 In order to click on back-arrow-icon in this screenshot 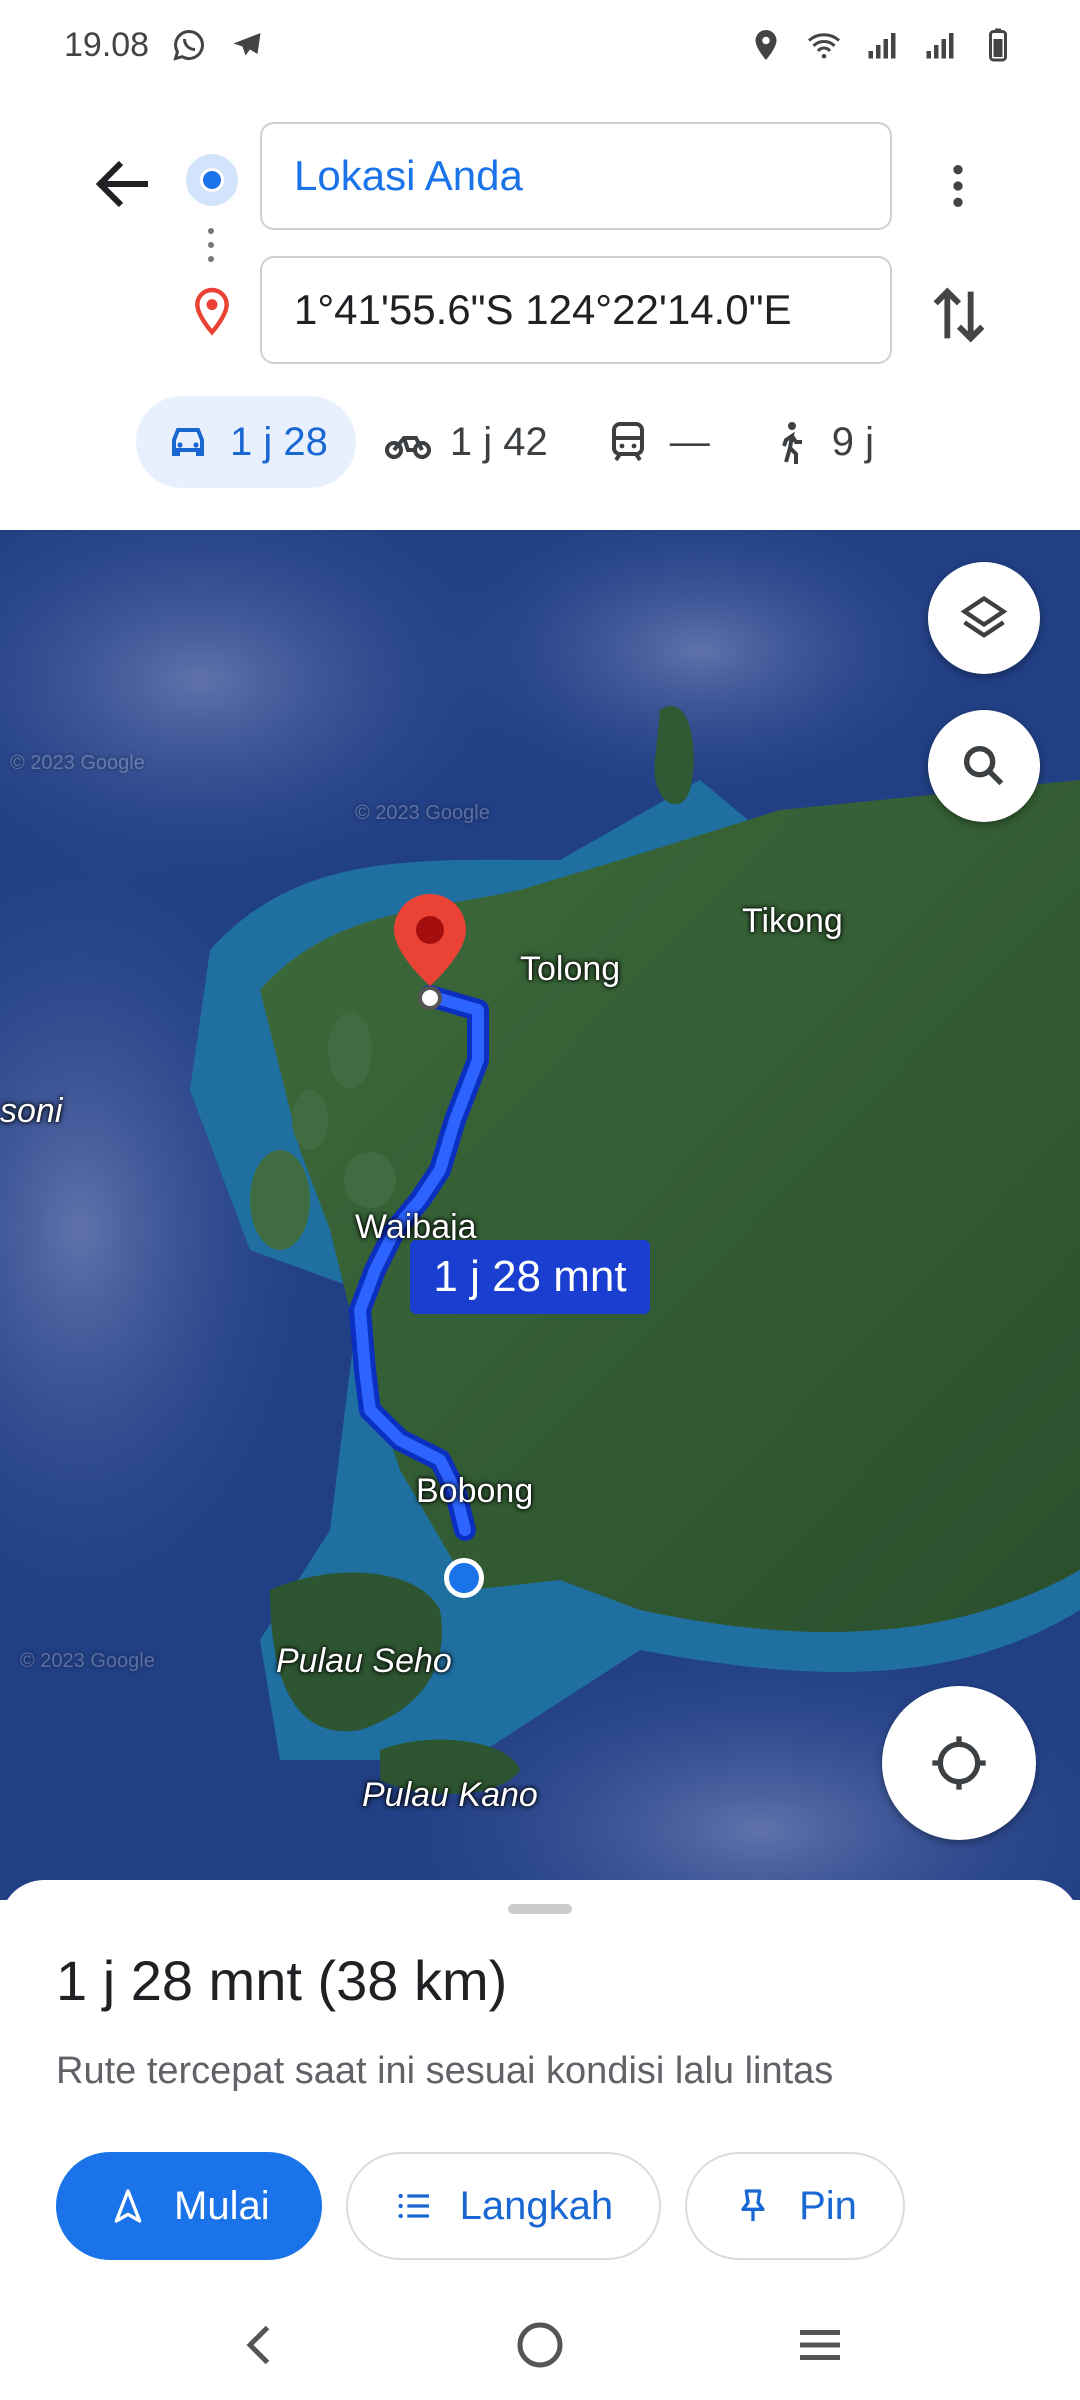, I will do `click(124, 184)`.